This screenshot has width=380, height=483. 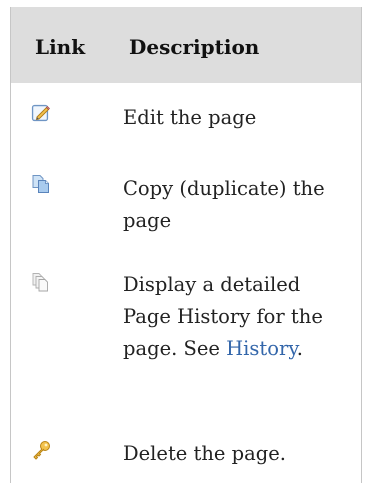 What do you see at coordinates (194, 47) in the screenshot?
I see `column-header-description: Description` at bounding box center [194, 47].